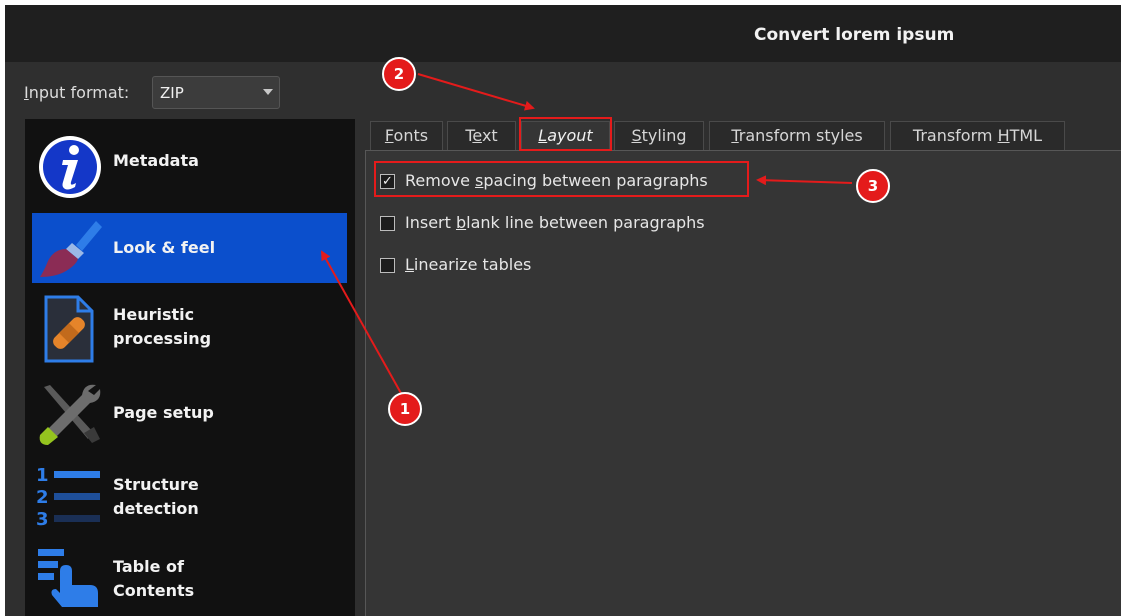  Describe the element at coordinates (70, 414) in the screenshot. I see `tools-icon` at that location.